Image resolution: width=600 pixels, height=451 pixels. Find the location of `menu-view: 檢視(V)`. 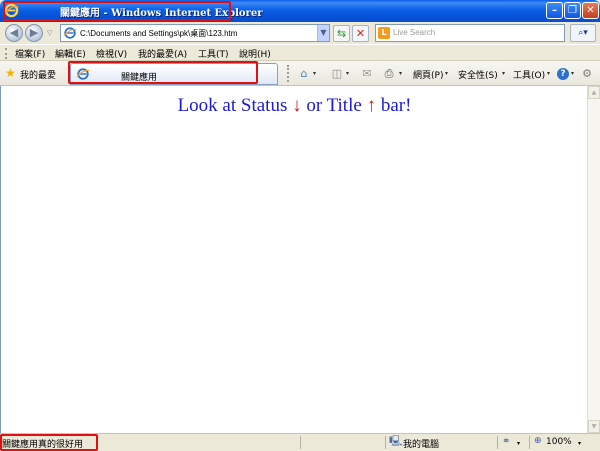

menu-view: 檢視(V) is located at coordinates (111, 53).